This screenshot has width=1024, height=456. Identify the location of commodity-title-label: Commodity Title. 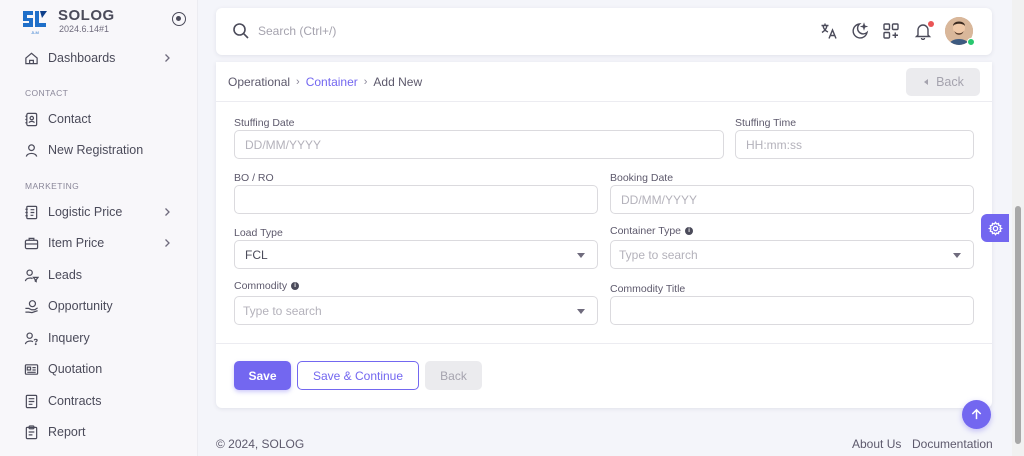
(648, 289).